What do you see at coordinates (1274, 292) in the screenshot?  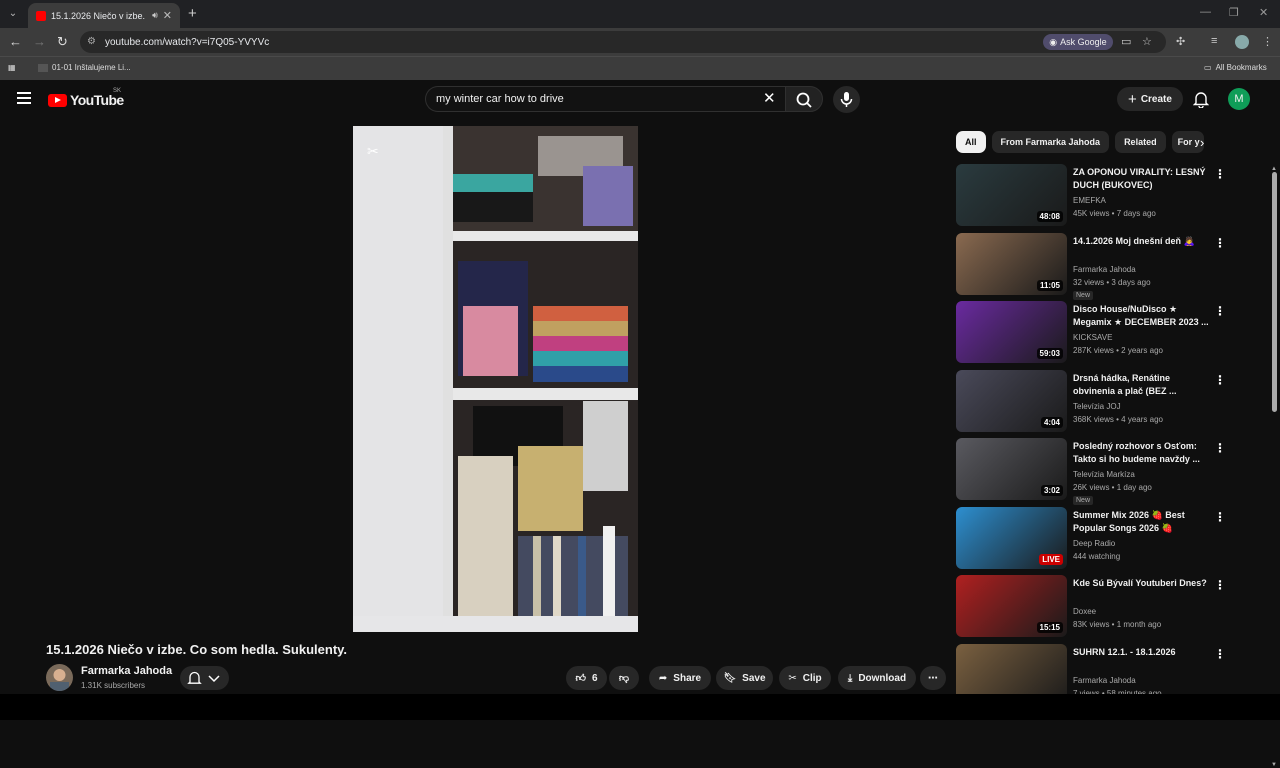 I see `scrollbar-thumb` at bounding box center [1274, 292].